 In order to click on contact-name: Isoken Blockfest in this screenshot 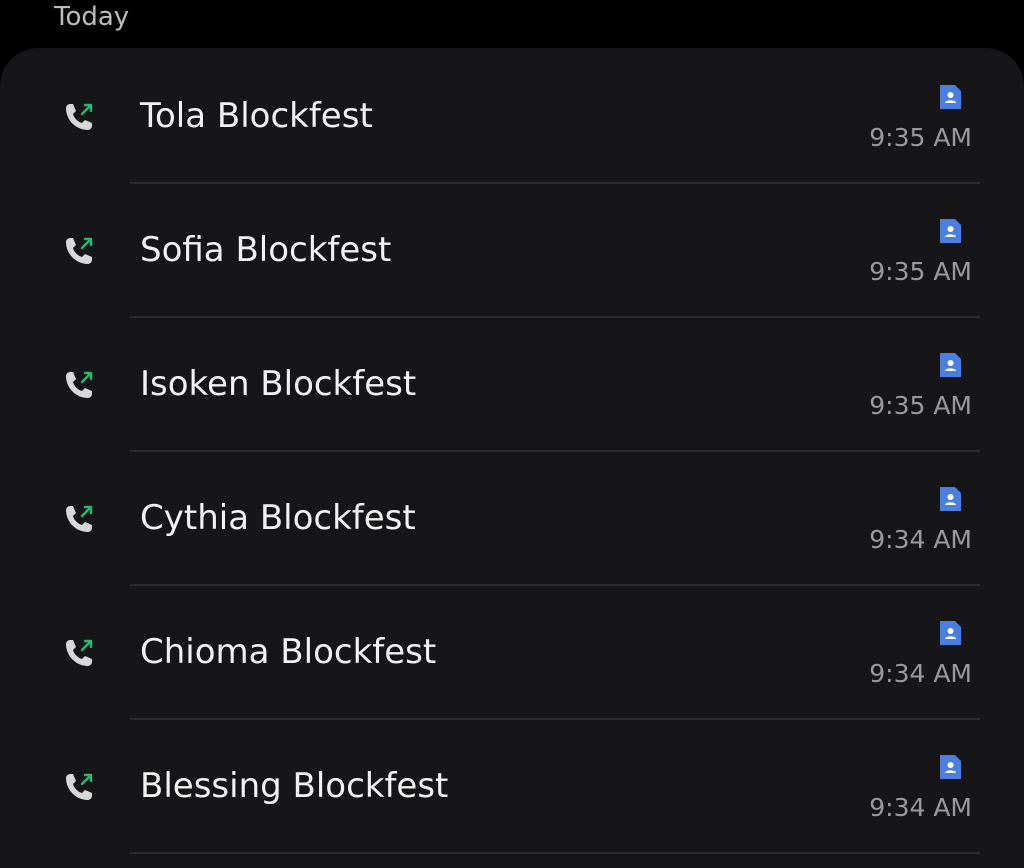, I will do `click(278, 384)`.